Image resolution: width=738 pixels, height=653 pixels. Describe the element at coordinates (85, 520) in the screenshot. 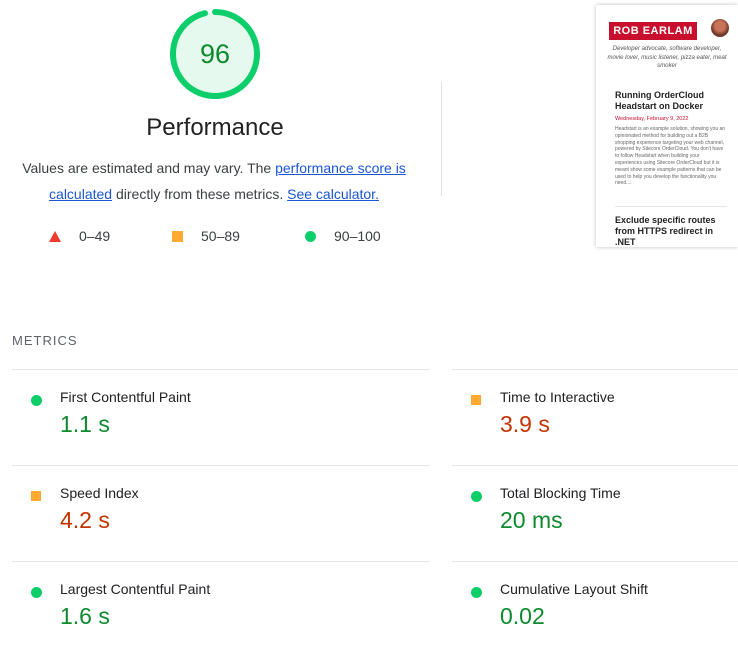

I see `metric-value: 4.2 s` at that location.